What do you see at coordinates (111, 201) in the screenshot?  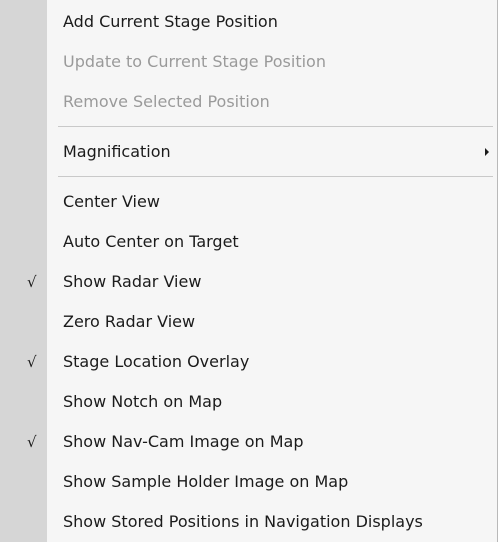 I see `menu-item-label: Center View` at bounding box center [111, 201].